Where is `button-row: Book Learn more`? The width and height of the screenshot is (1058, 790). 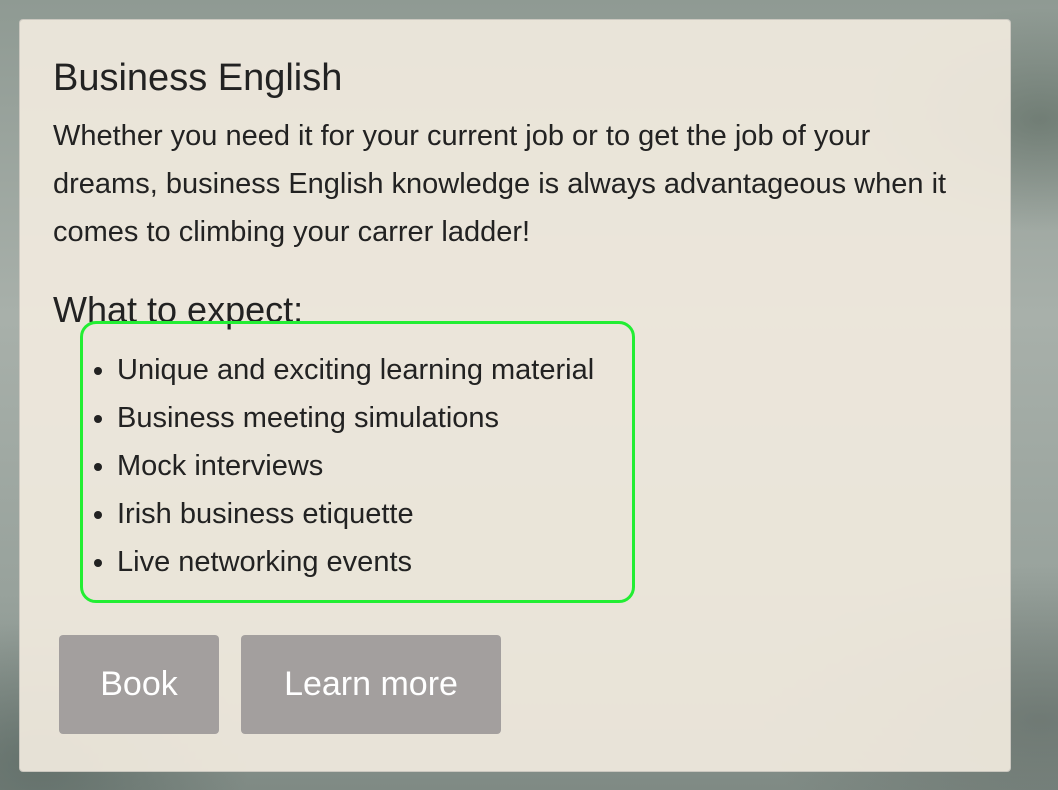
button-row: Book Learn more is located at coordinates (280, 684).